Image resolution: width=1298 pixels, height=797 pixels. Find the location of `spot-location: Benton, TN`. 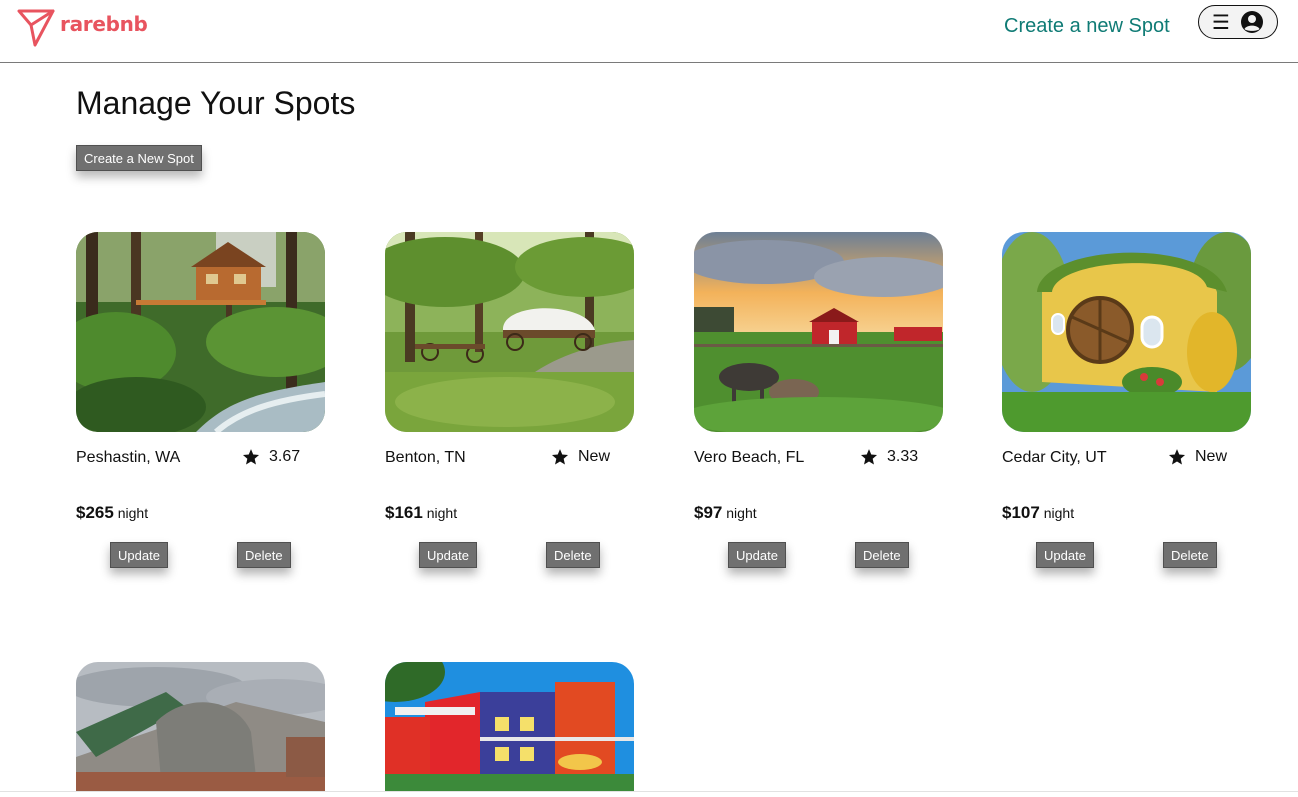

spot-location: Benton, TN is located at coordinates (425, 457).